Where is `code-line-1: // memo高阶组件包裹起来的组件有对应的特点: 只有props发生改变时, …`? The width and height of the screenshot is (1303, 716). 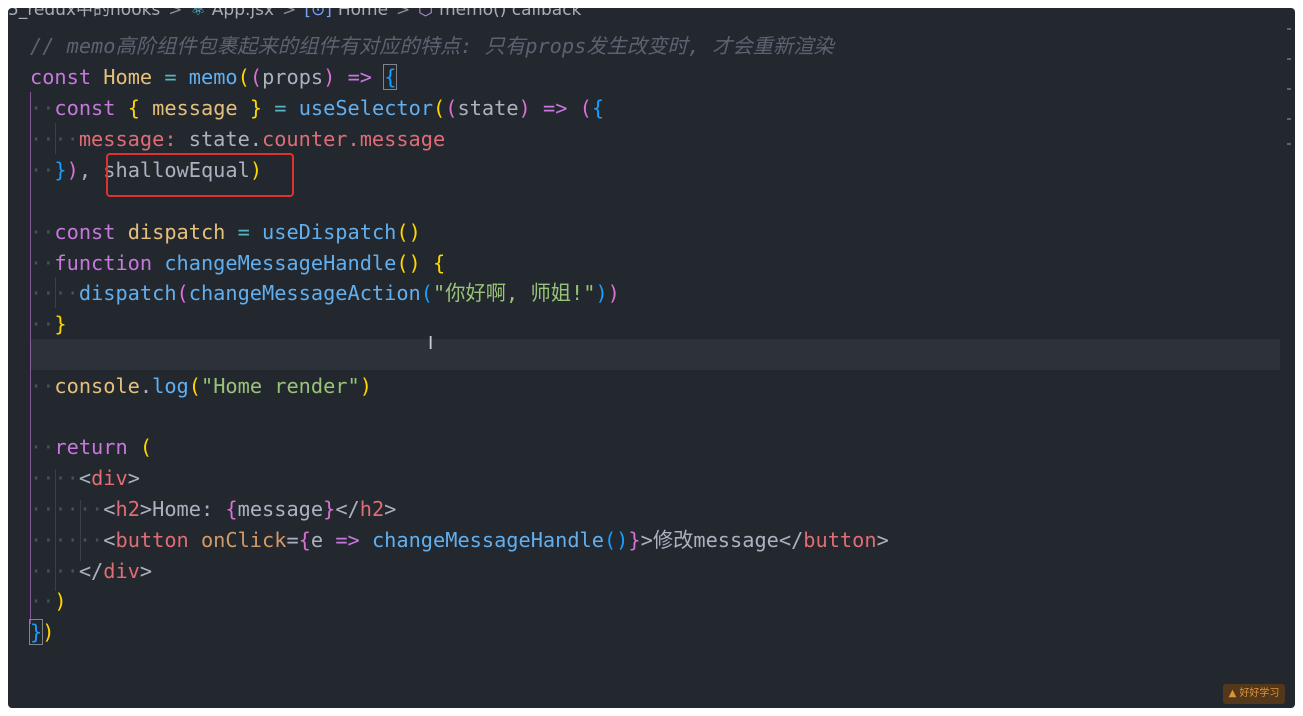
code-line-1: // memo高阶组件包裹起来的组件有对应的特点: 只有props发生改变时, … is located at coordinates (432, 46).